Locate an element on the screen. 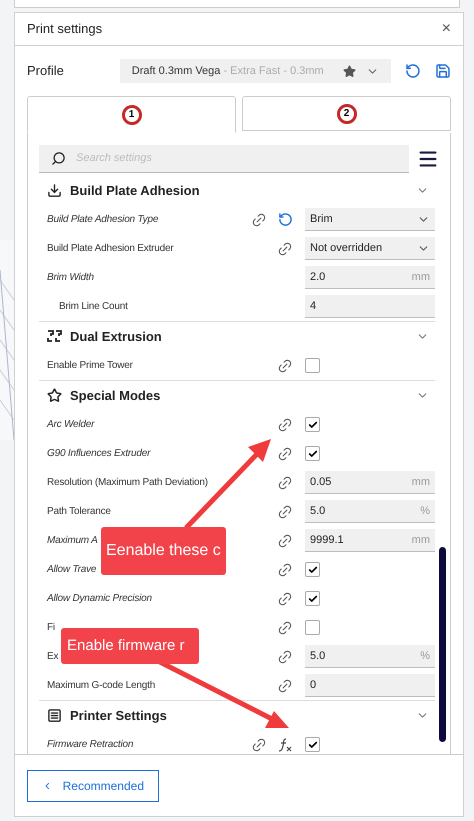 The width and height of the screenshot is (474, 821). setting-label: Build Plate Adhesion Extruder is located at coordinates (111, 249).